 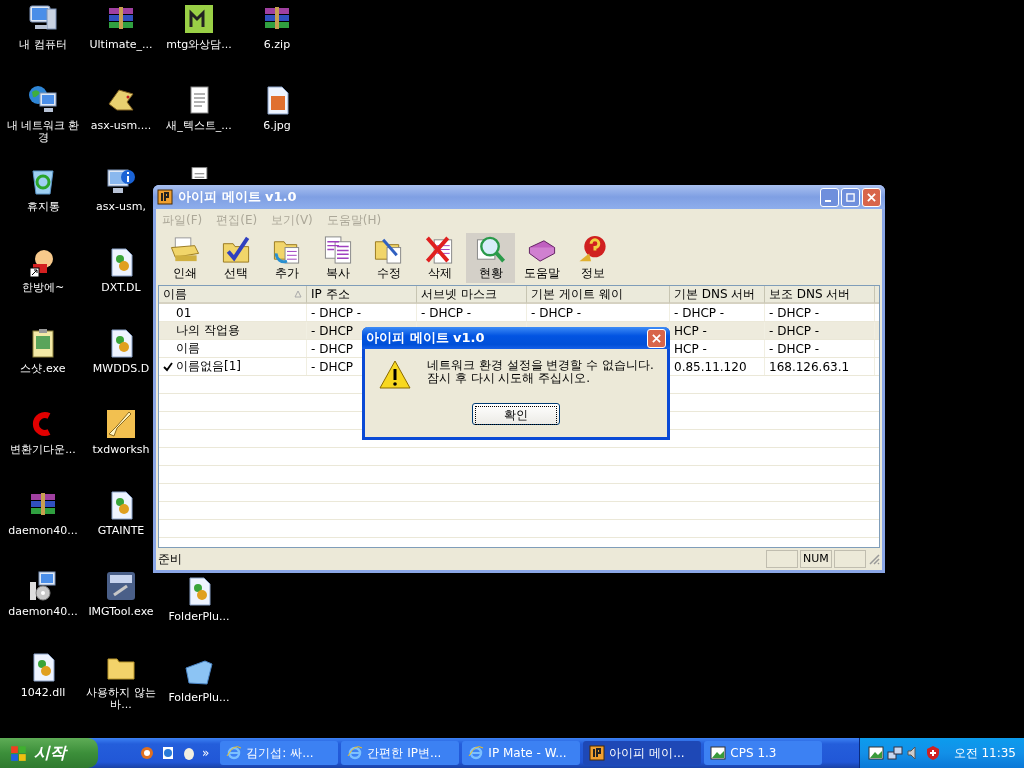 I want to click on status-indicator: NUM, so click(x=816, y=559).